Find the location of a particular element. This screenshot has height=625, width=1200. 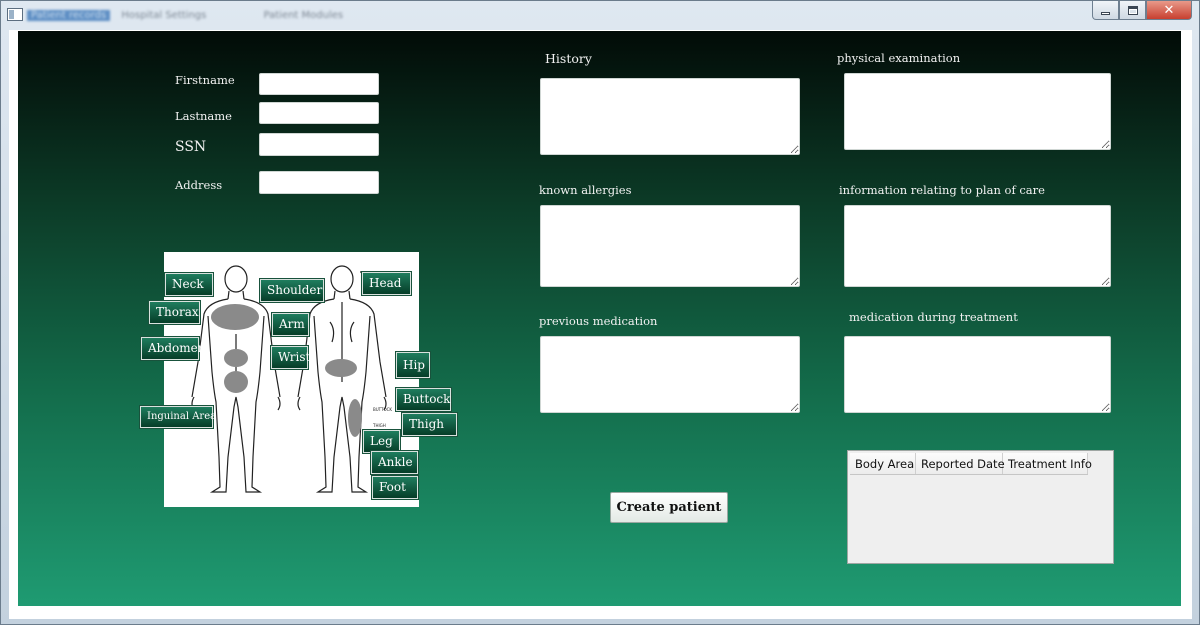

tag-thigh: Thigh is located at coordinates (429, 424).